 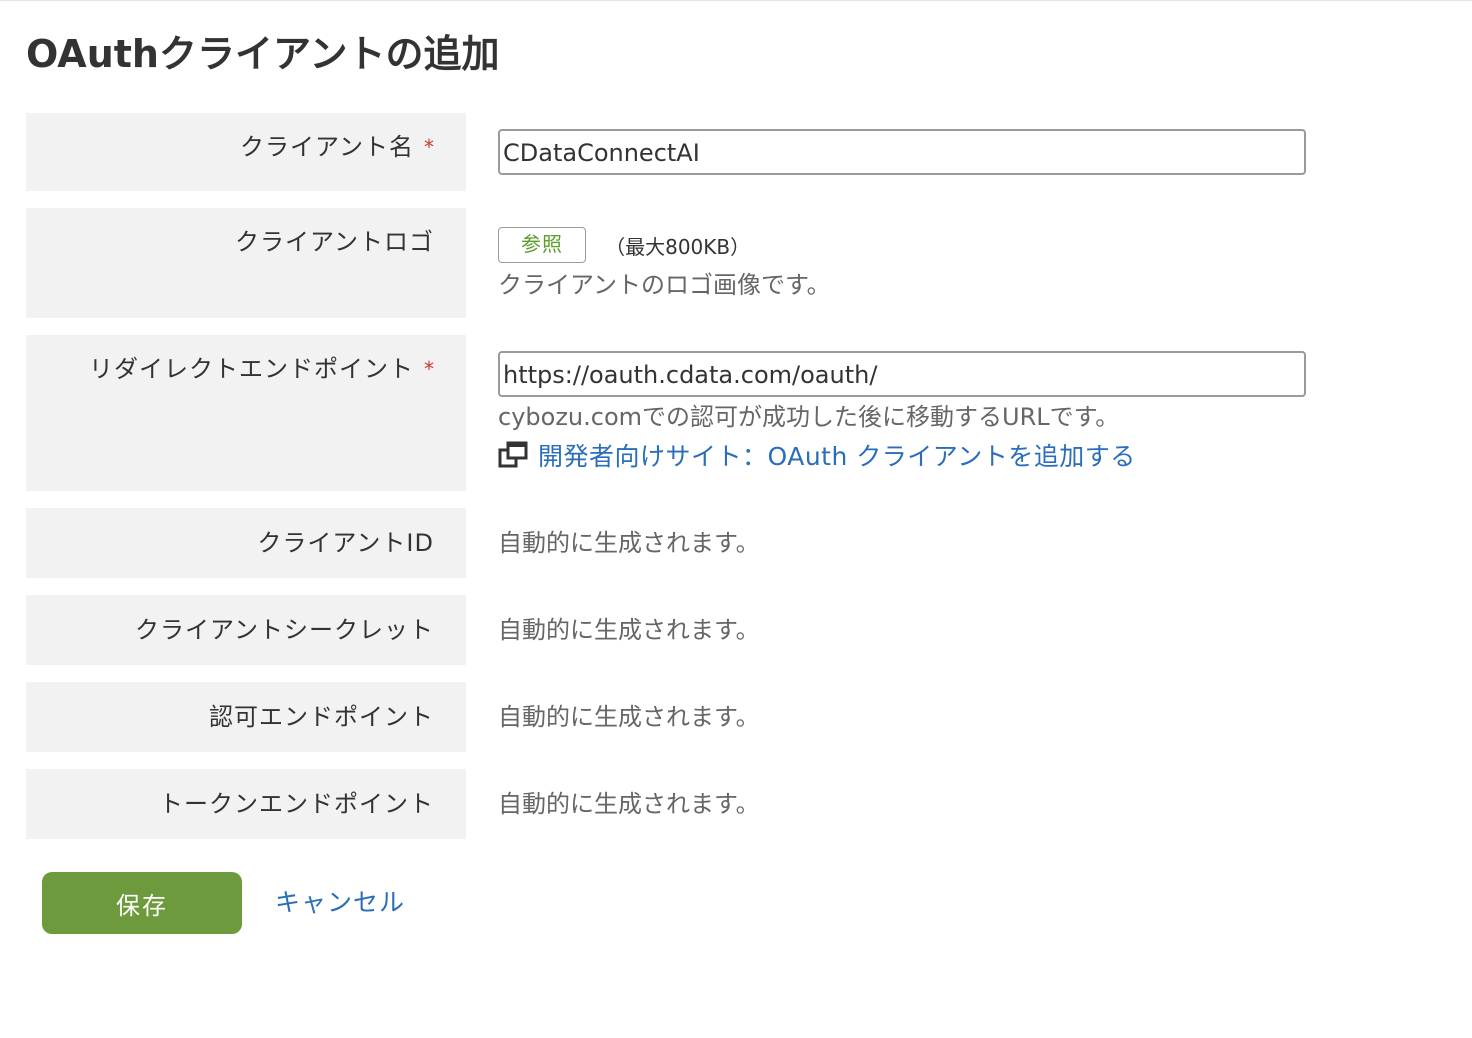 I want to click on client-name-label: クライアント名, so click(x=326, y=147).